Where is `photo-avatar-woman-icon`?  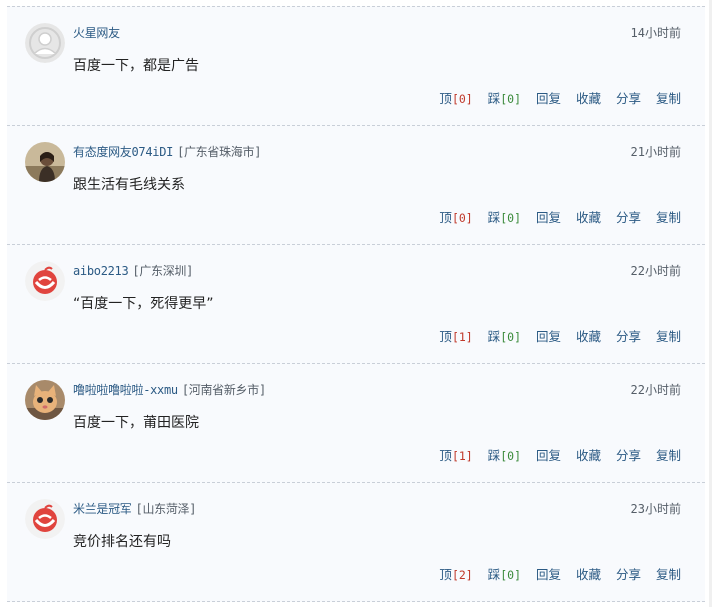
photo-avatar-woman-icon is located at coordinates (45, 162).